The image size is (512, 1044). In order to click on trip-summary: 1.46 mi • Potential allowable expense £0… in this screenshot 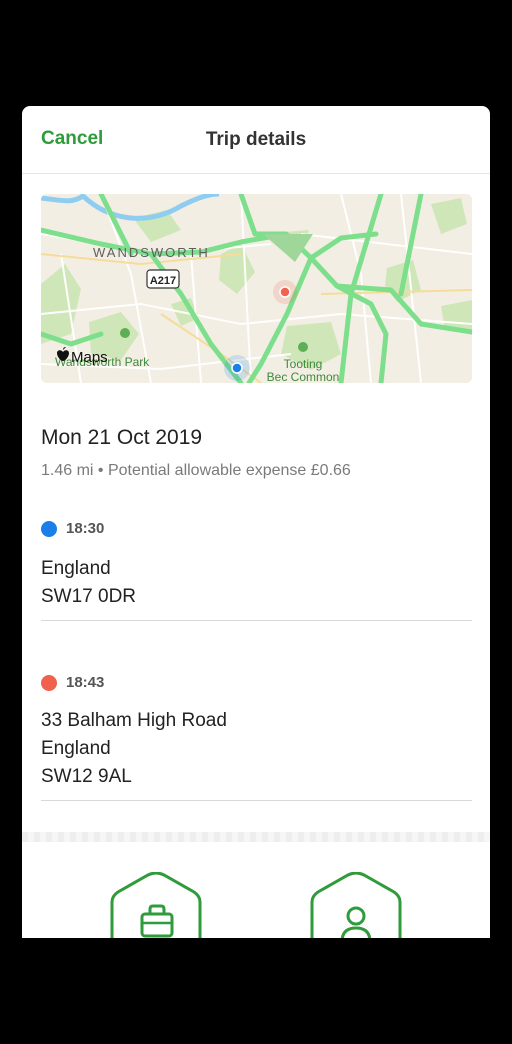, I will do `click(196, 470)`.